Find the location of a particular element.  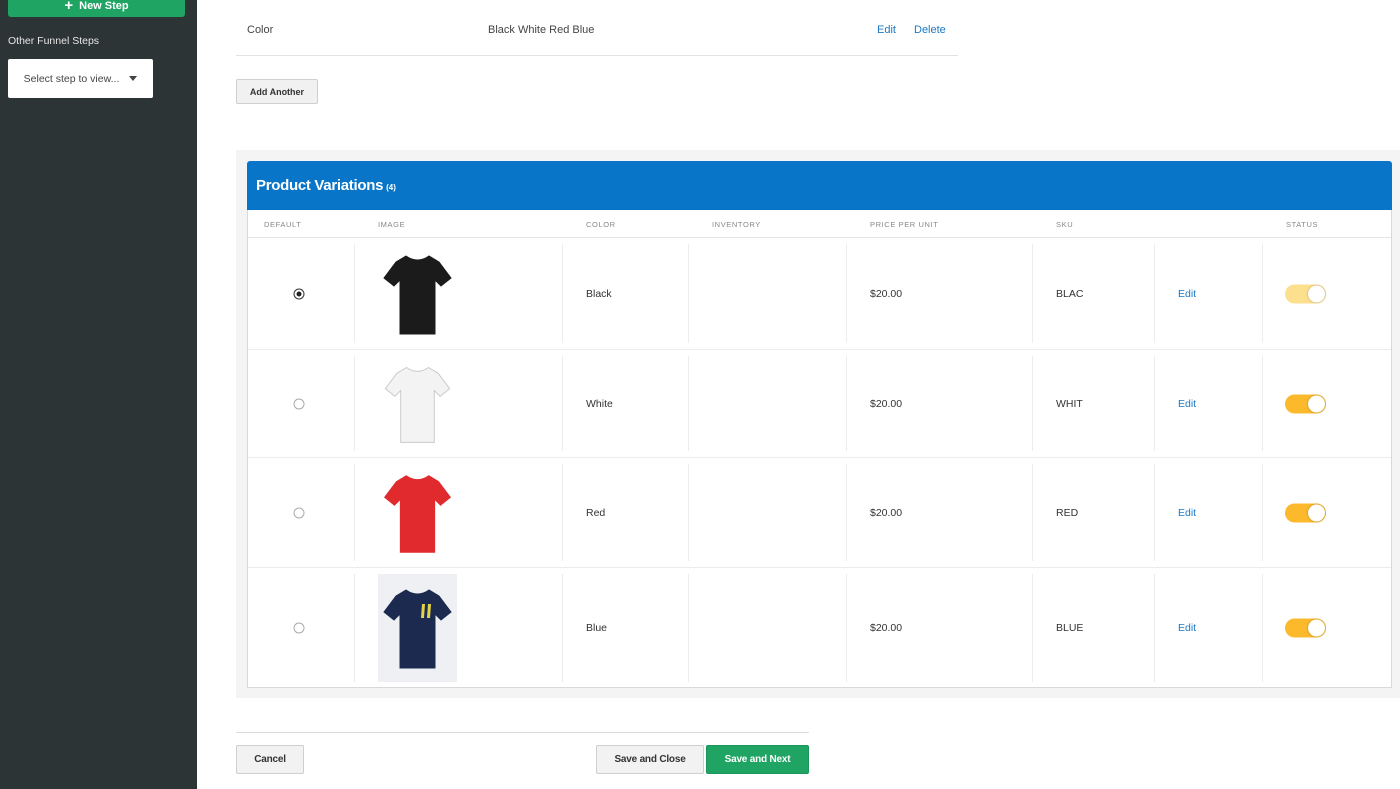

footer-divider is located at coordinates (522, 732).